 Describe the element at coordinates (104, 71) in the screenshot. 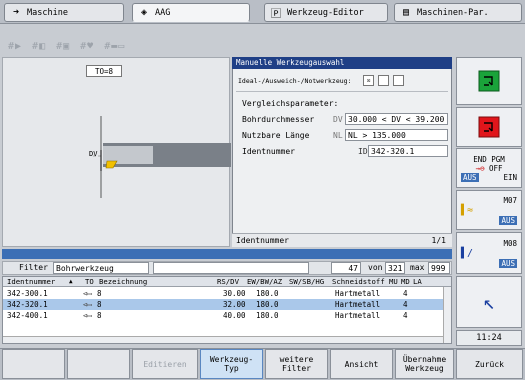

I see `to-label: TO=8` at that location.